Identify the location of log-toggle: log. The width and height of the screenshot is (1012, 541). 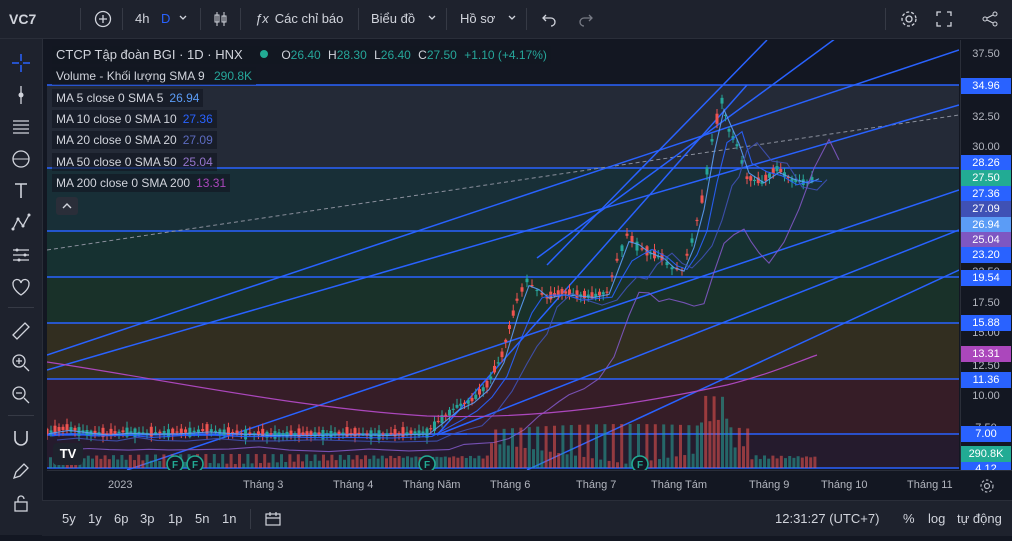
(936, 518).